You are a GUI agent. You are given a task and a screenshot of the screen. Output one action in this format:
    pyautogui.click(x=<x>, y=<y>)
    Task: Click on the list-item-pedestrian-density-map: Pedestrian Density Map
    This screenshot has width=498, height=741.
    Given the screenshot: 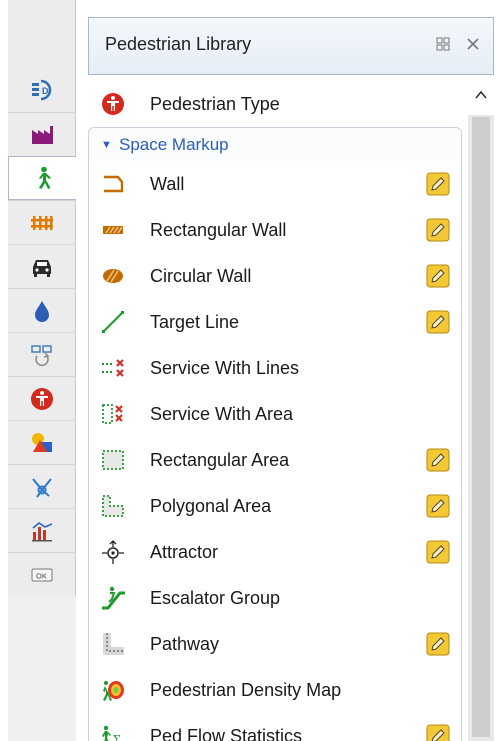 What is the action you would take?
    pyautogui.click(x=278, y=690)
    